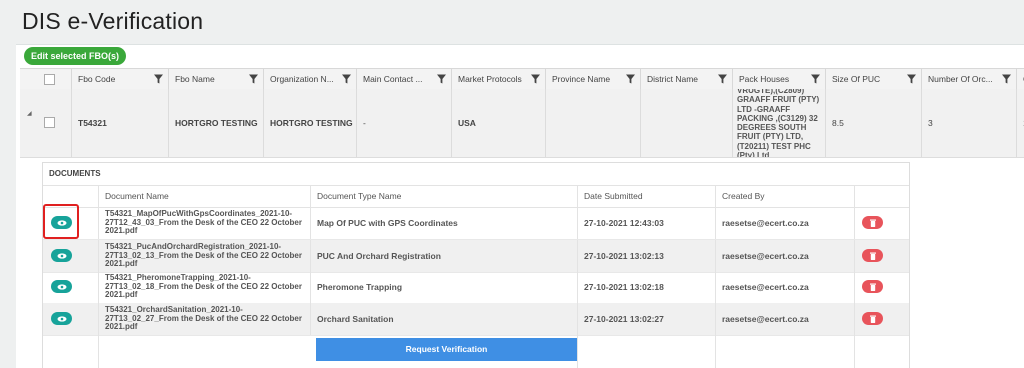  Describe the element at coordinates (686, 79) in the screenshot. I see `column-header-district: District Name` at that location.